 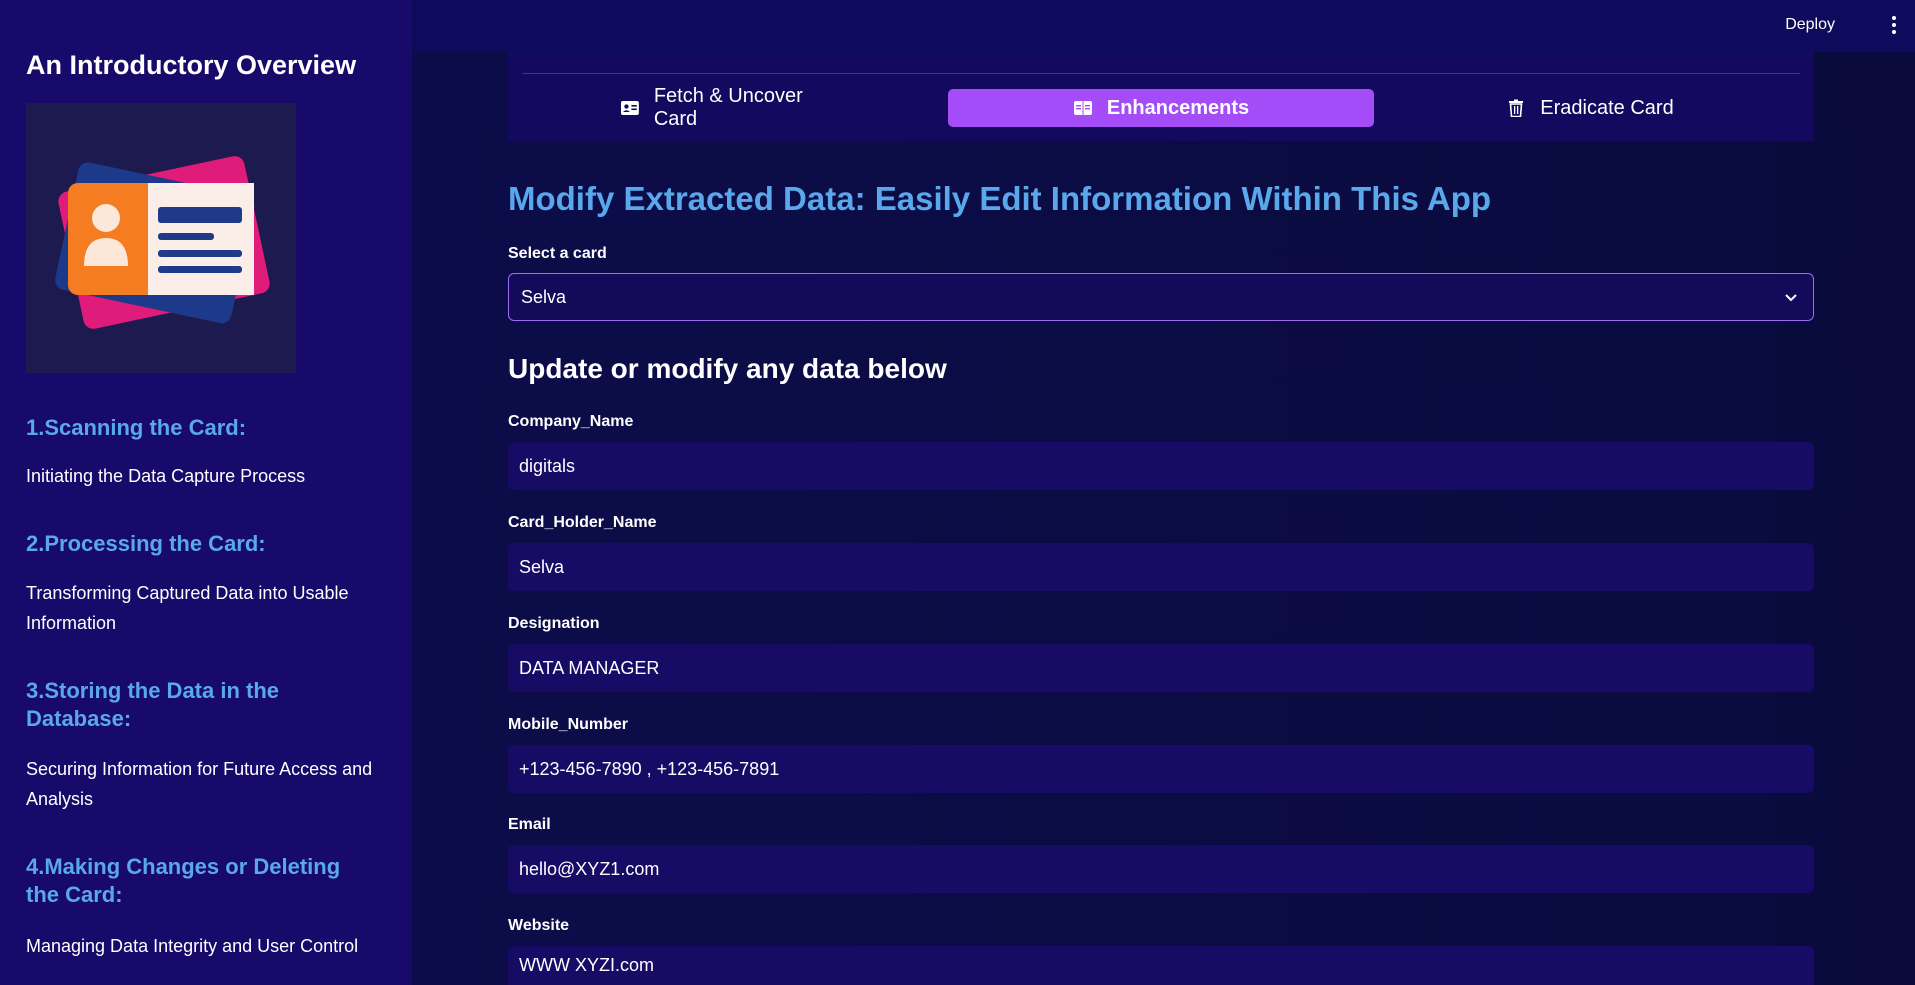 What do you see at coordinates (166, 476) in the screenshot?
I see `sidebar-step-text: Initiating the Data Capture Process` at bounding box center [166, 476].